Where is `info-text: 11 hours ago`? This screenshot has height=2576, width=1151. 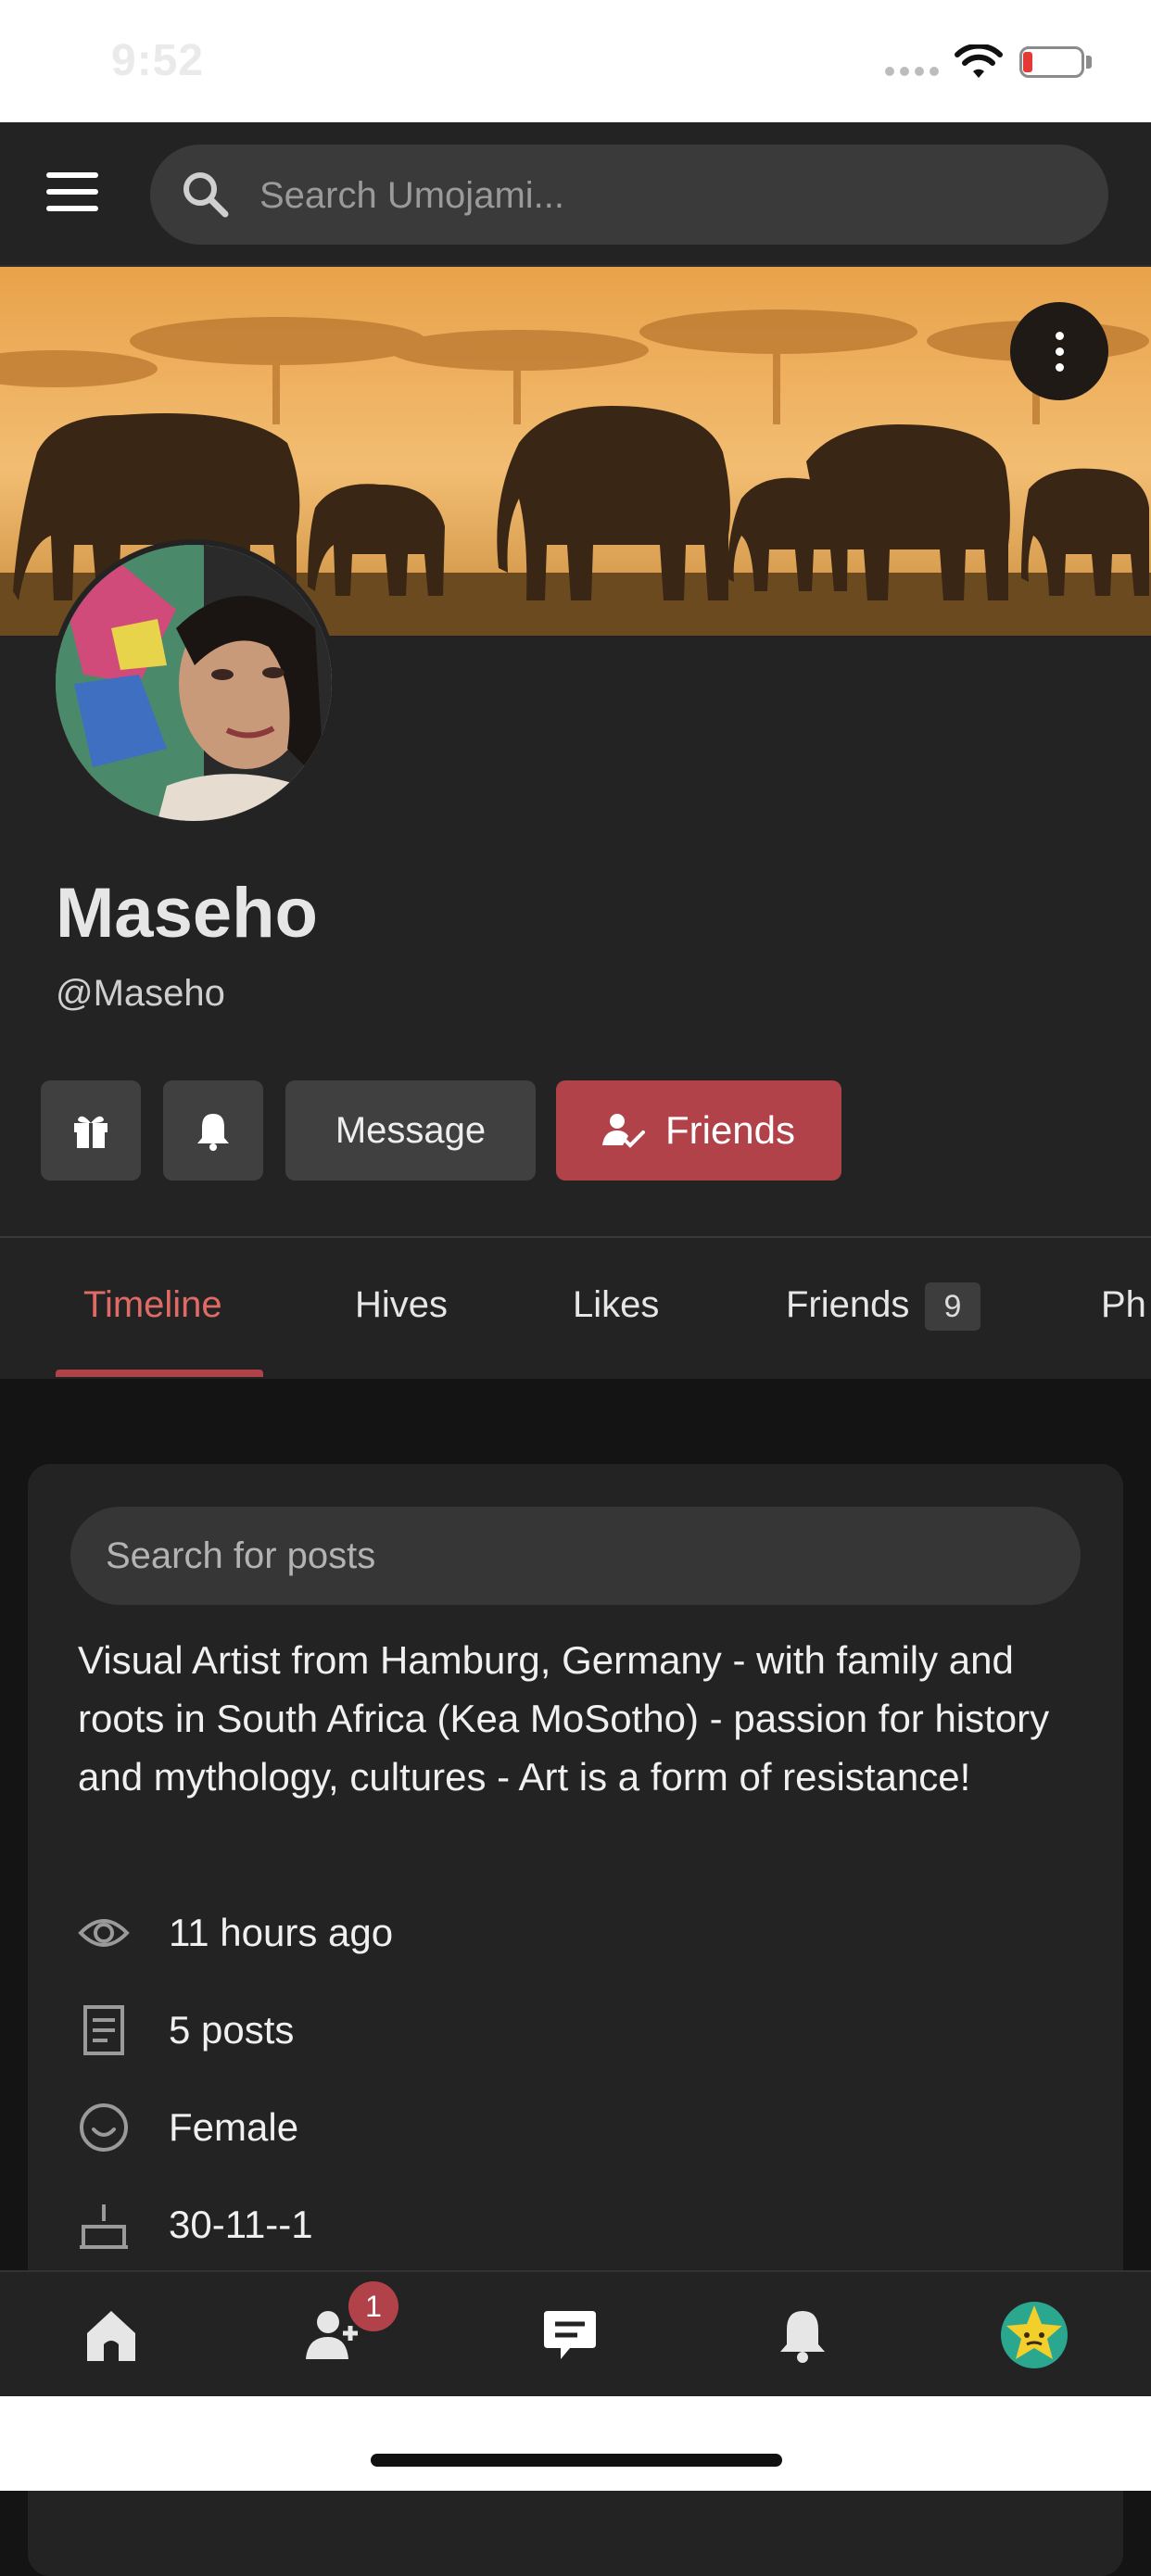
info-text: 11 hours ago is located at coordinates (281, 1932).